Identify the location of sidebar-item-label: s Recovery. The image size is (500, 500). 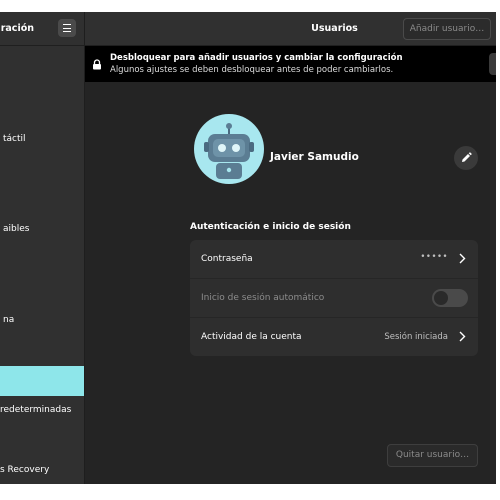
(25, 470).